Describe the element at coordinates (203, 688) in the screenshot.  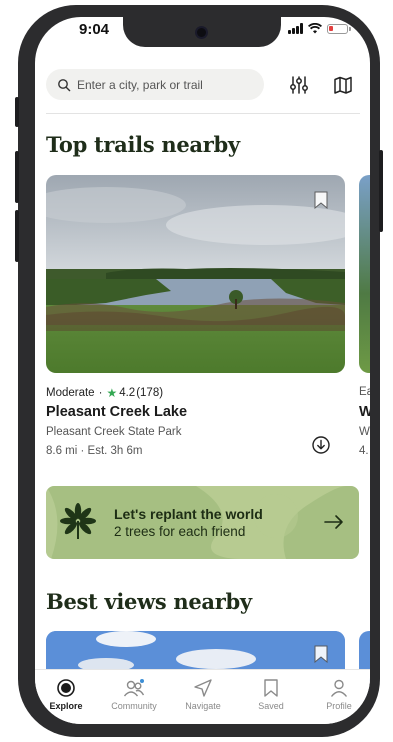
I see `navigate-icon` at that location.